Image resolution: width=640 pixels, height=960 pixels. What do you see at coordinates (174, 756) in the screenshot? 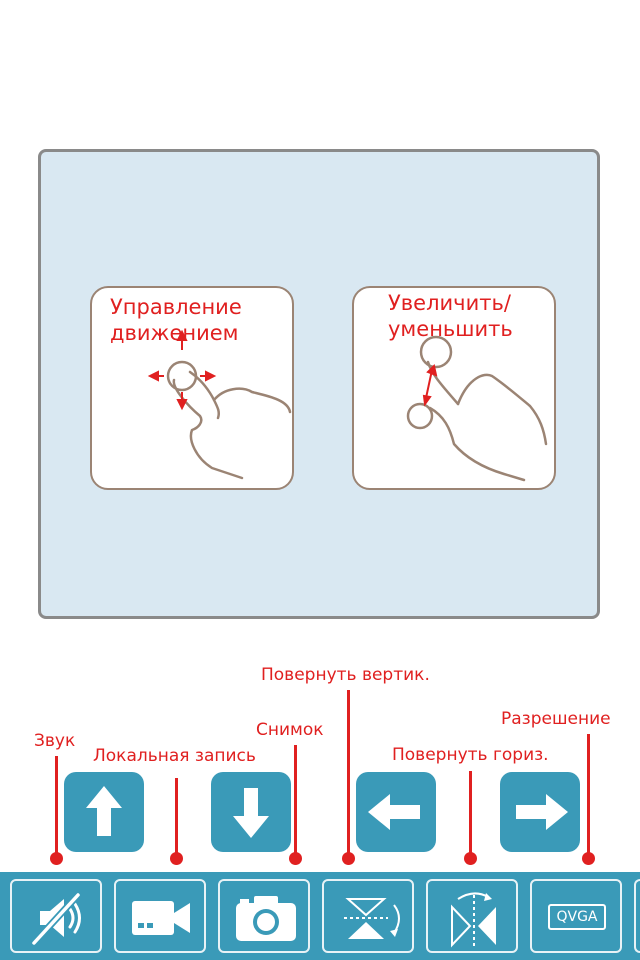
I see `local-record-callout: Локальная запись` at bounding box center [174, 756].